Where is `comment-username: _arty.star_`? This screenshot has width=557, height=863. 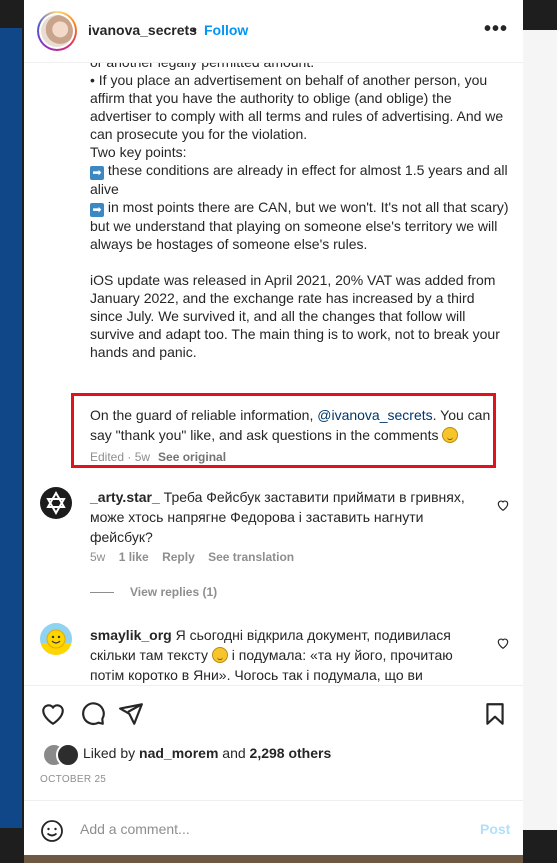
comment-username: _arty.star_ is located at coordinates (125, 497).